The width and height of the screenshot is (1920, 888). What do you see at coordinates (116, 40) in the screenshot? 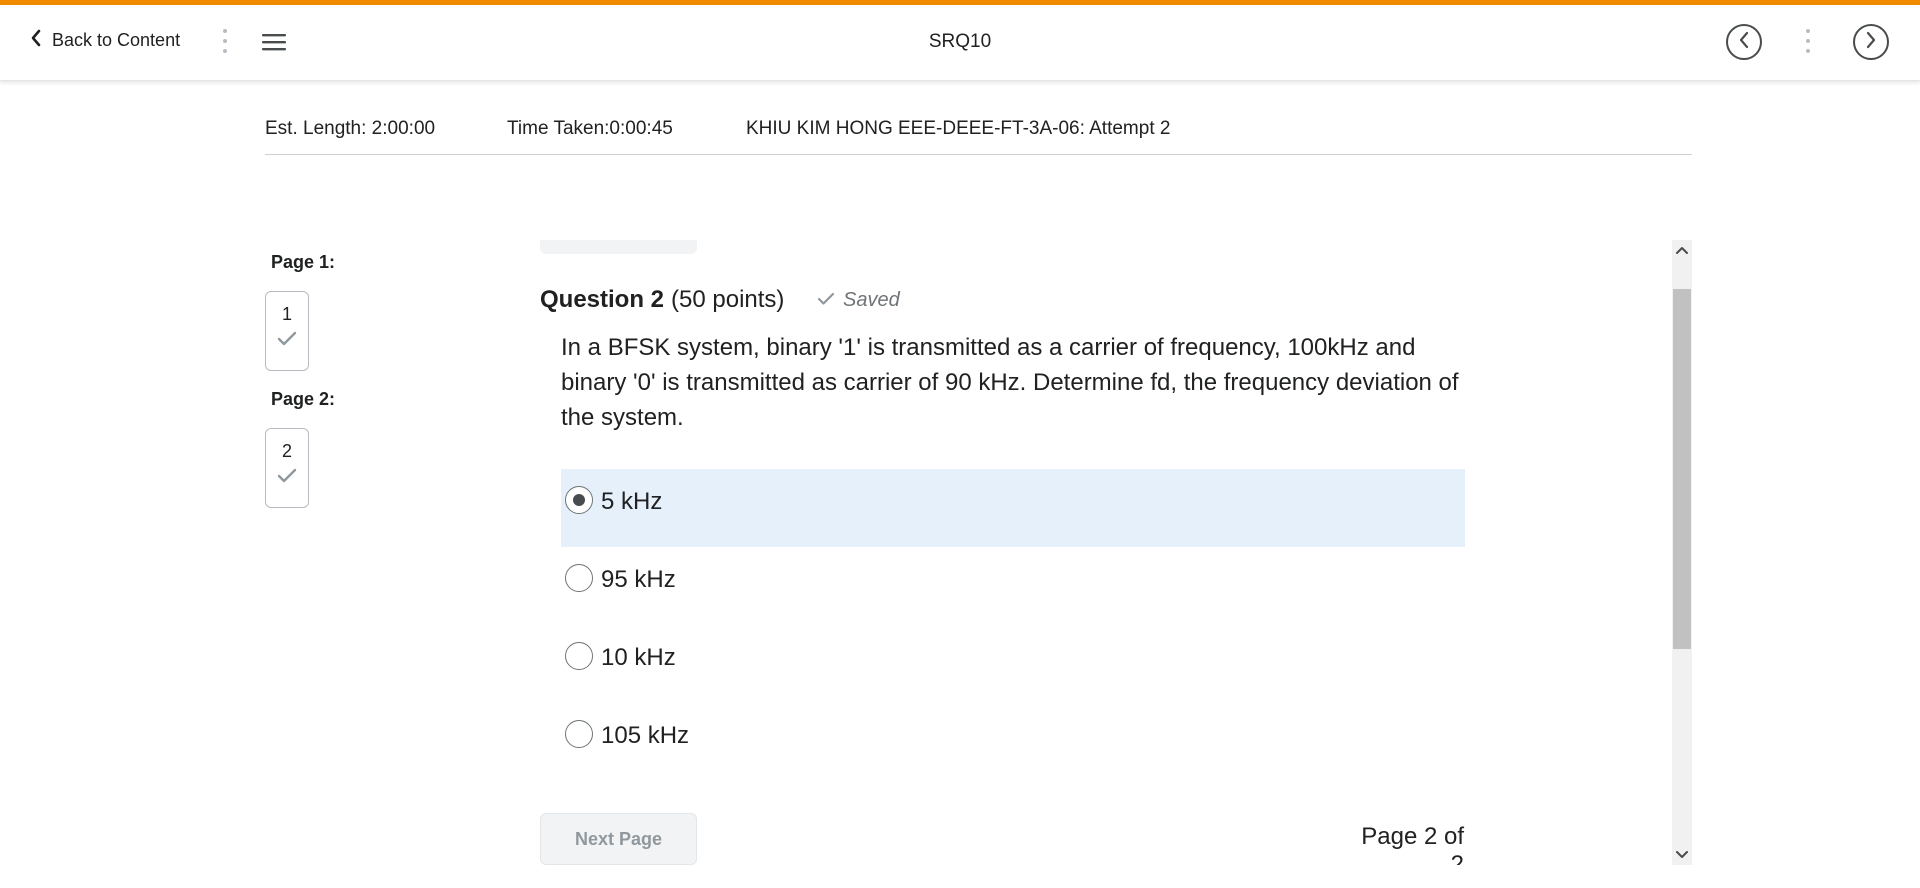
I see `back-to-content-label: Back to Content` at bounding box center [116, 40].